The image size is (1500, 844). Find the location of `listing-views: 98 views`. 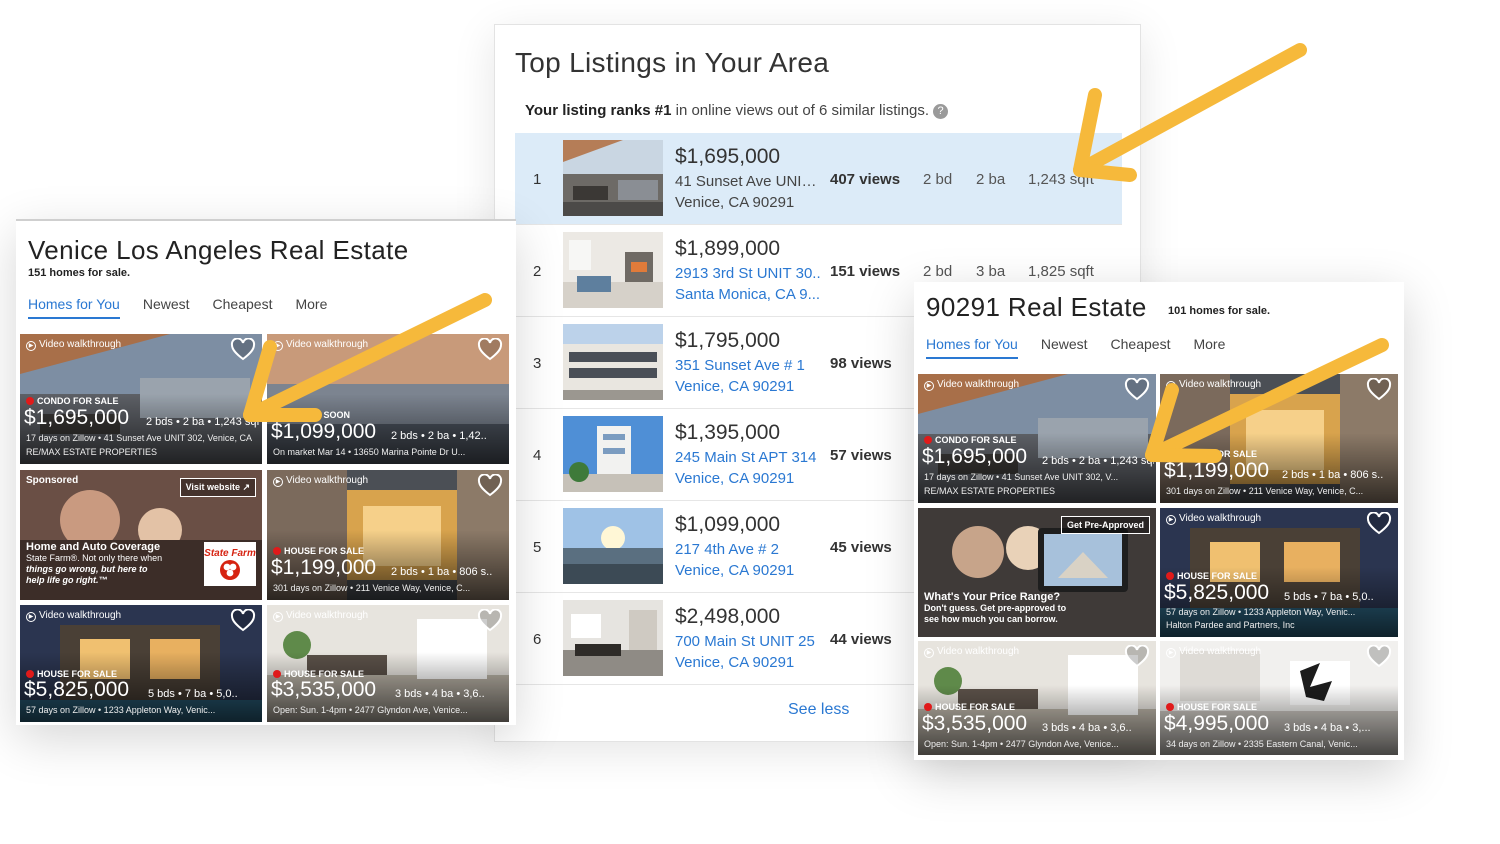

listing-views: 98 views is located at coordinates (861, 363).